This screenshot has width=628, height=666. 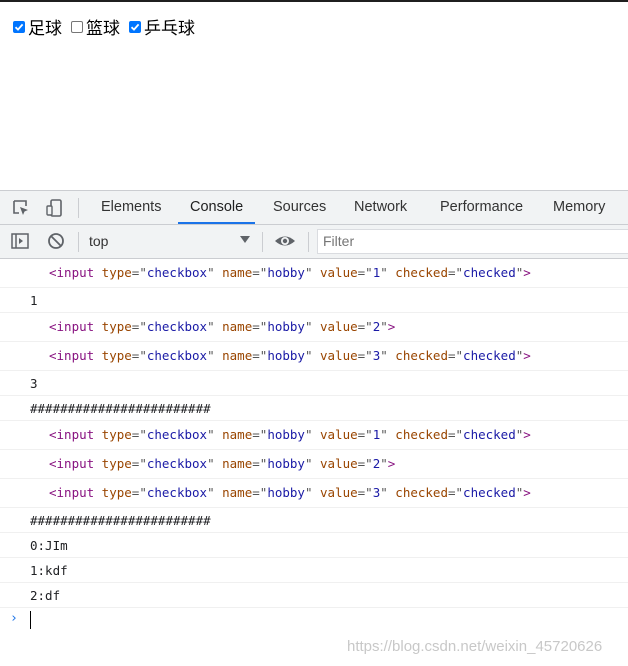 What do you see at coordinates (45, 29) in the screenshot?
I see `checkbox-label: 足球` at bounding box center [45, 29].